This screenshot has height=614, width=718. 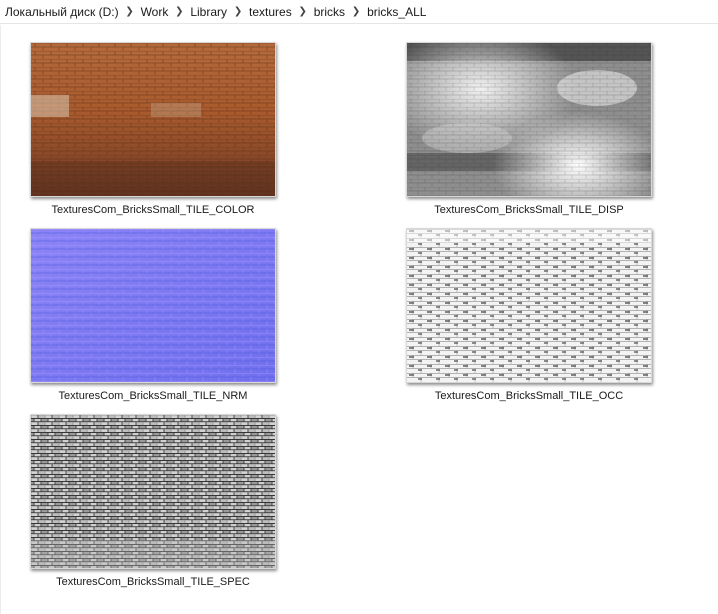 What do you see at coordinates (153, 582) in the screenshot?
I see `file-name-label: TexturesCom_BricksSmall_TILE_SPEC` at bounding box center [153, 582].